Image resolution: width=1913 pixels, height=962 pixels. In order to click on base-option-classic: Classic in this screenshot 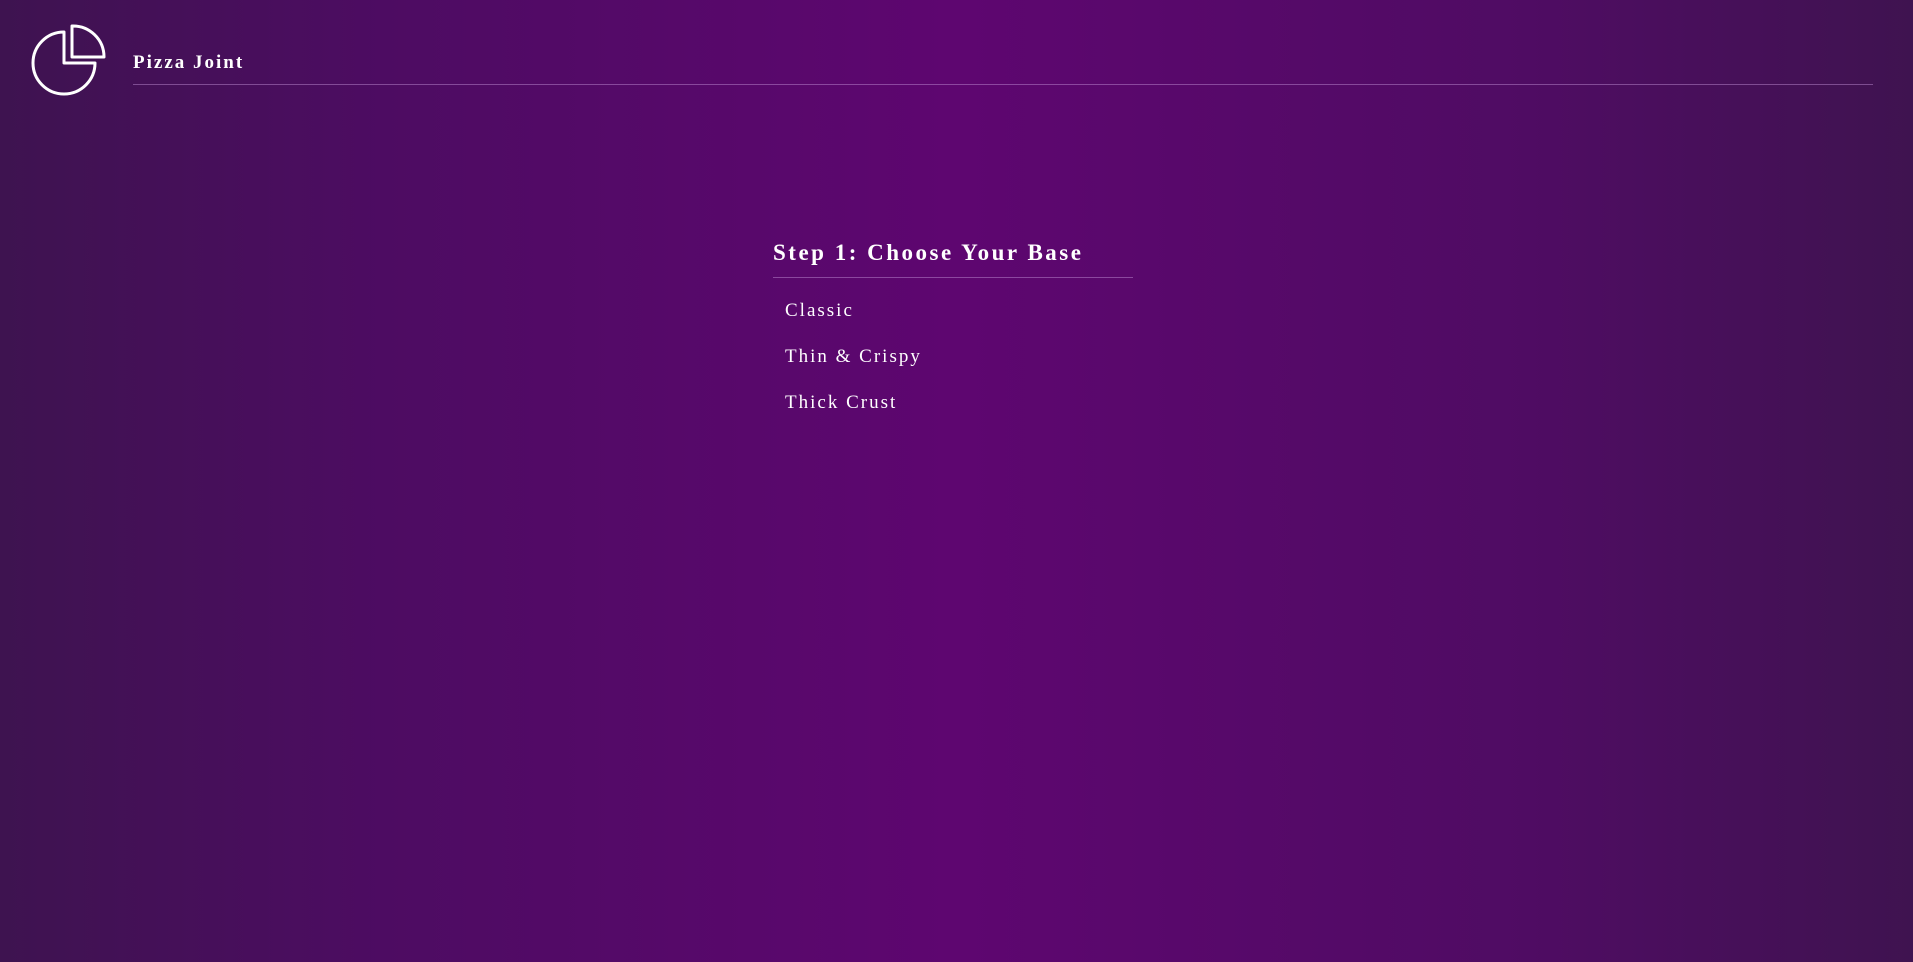, I will do `click(953, 311)`.